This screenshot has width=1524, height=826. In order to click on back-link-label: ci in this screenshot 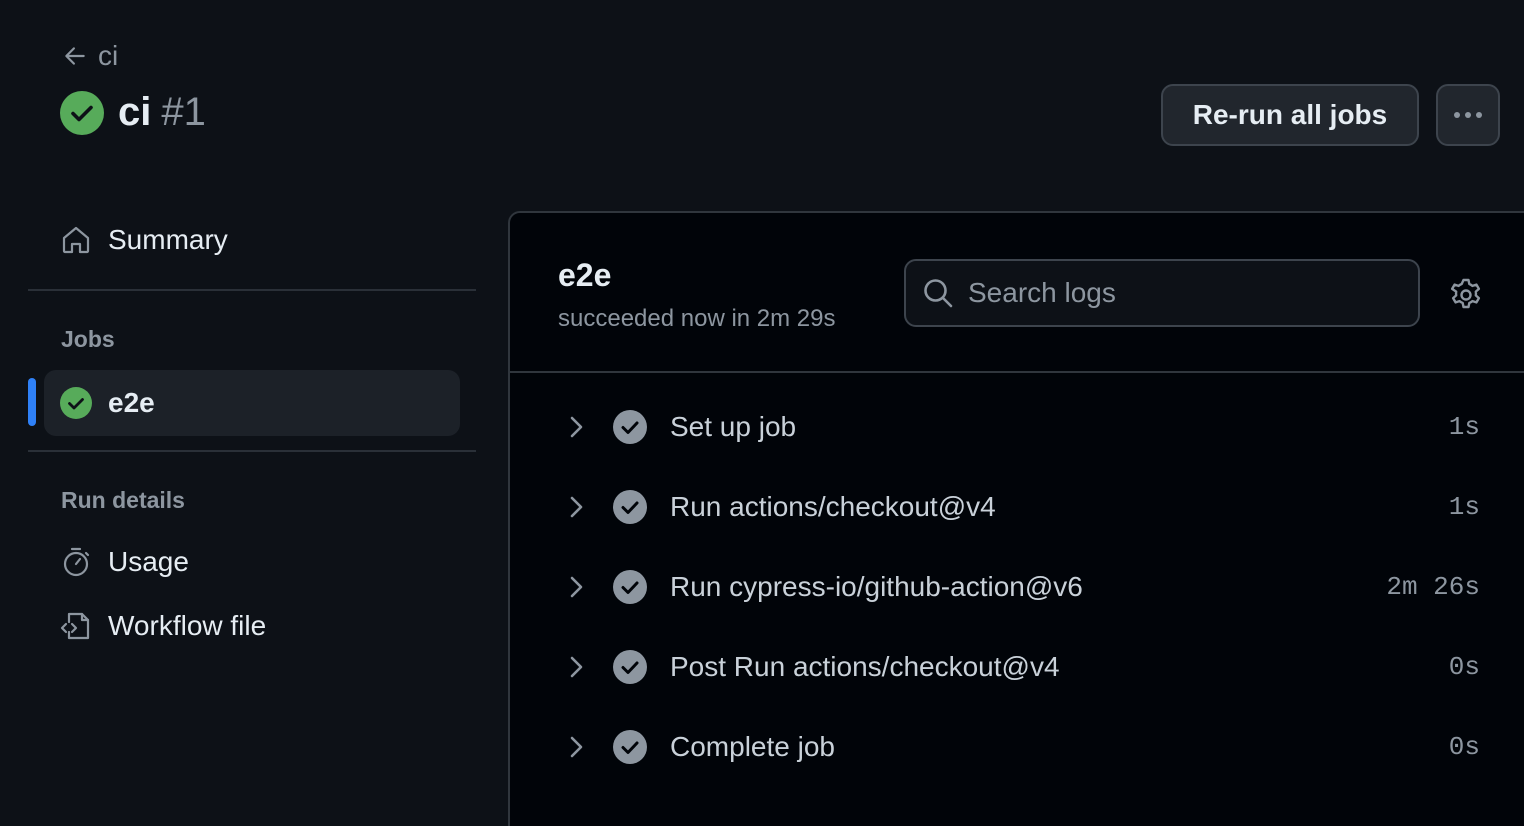, I will do `click(108, 55)`.